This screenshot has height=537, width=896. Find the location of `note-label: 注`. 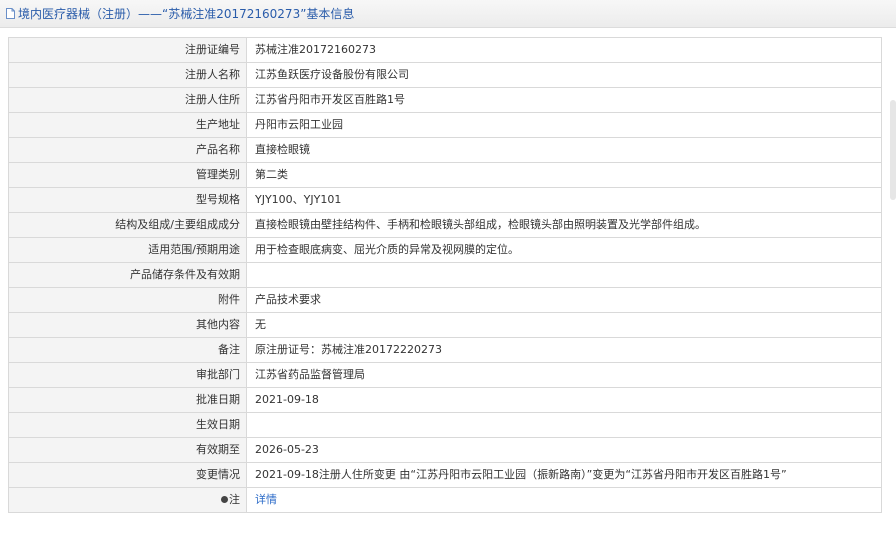

note-label: 注 is located at coordinates (234, 499).